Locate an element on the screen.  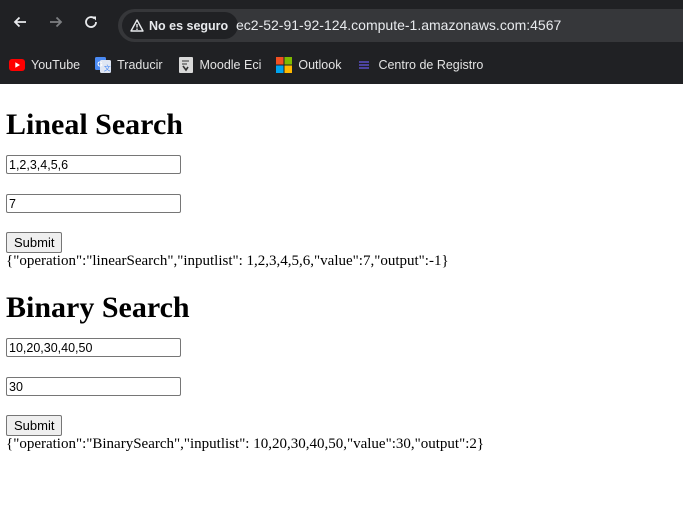
svg-text: G is located at coordinates (100, 64).